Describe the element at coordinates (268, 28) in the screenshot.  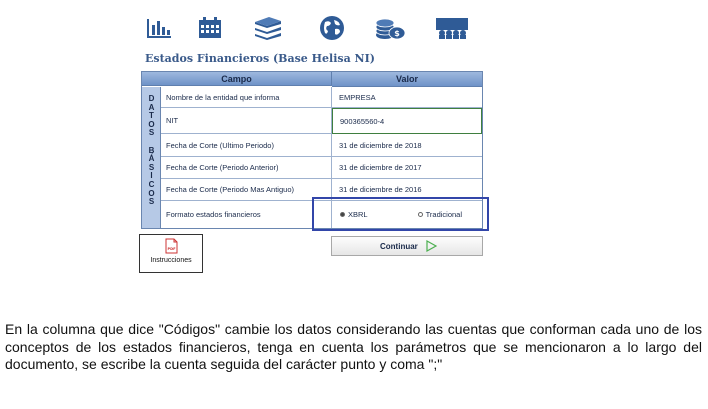
I see `books-icon` at that location.